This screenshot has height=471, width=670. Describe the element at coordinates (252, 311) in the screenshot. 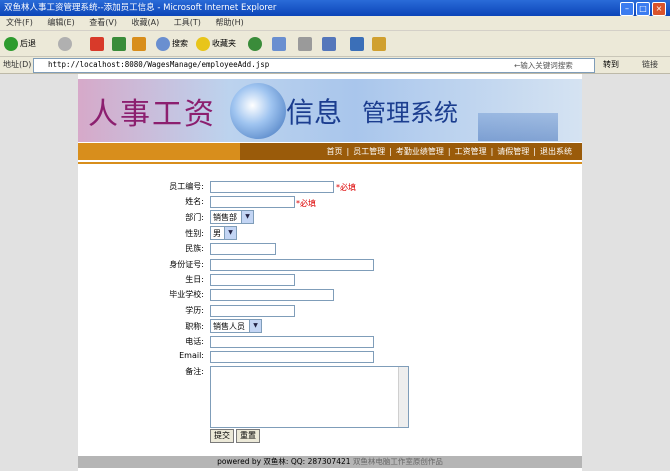

I see `edu-input` at that location.